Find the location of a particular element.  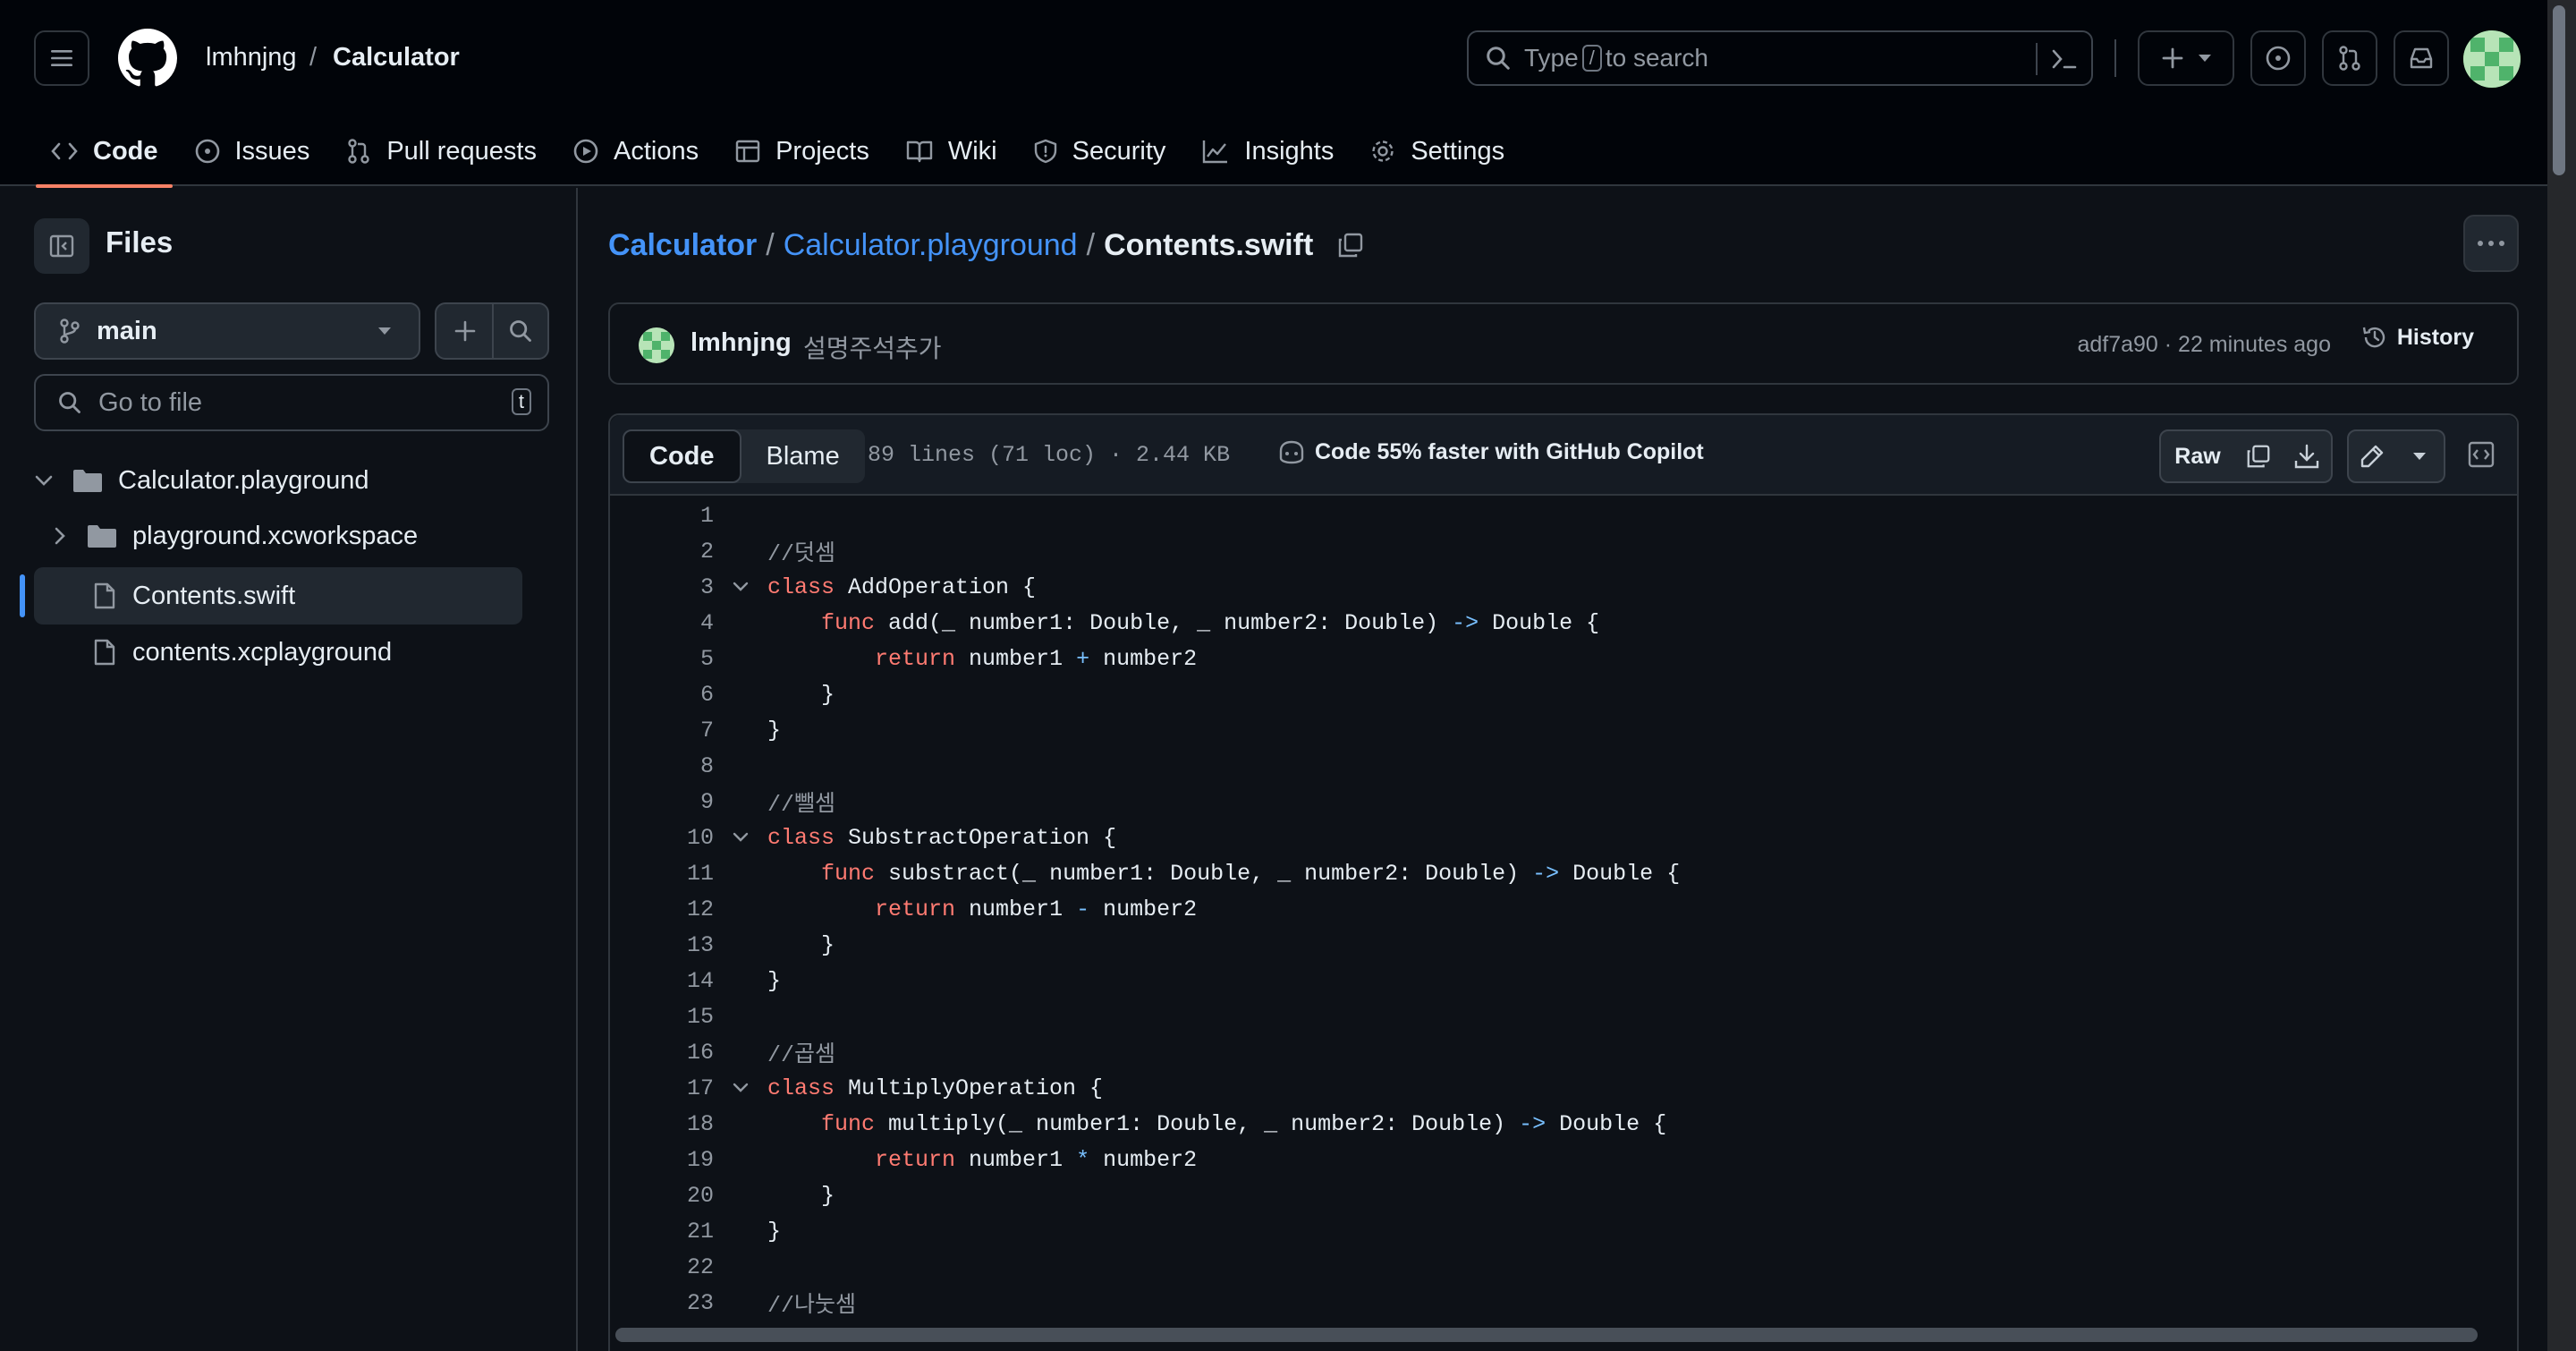

download-icon is located at coordinates (2306, 457).